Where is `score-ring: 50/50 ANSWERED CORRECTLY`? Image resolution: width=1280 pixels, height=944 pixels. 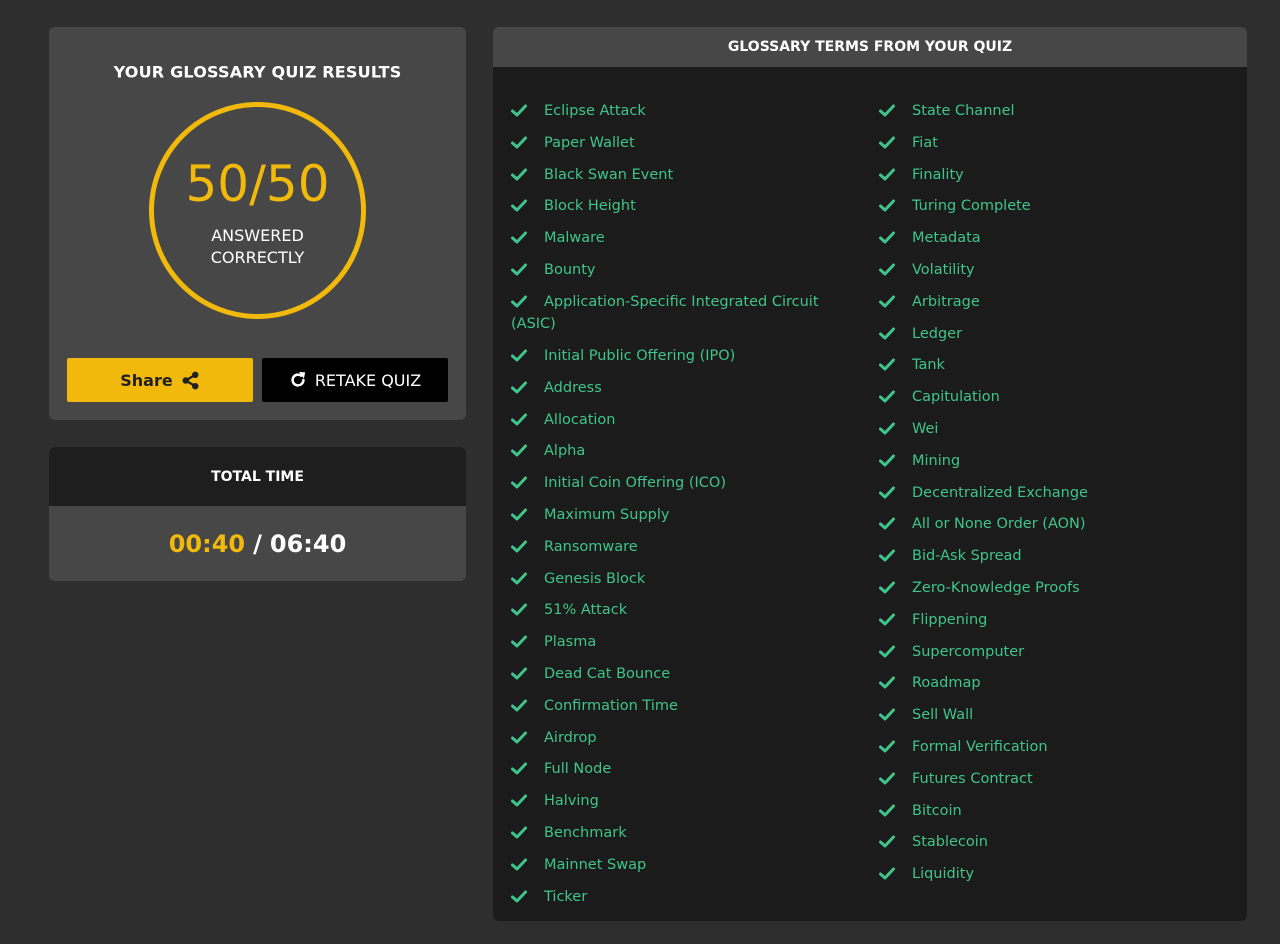
score-ring: 50/50 ANSWERED CORRECTLY is located at coordinates (257, 210).